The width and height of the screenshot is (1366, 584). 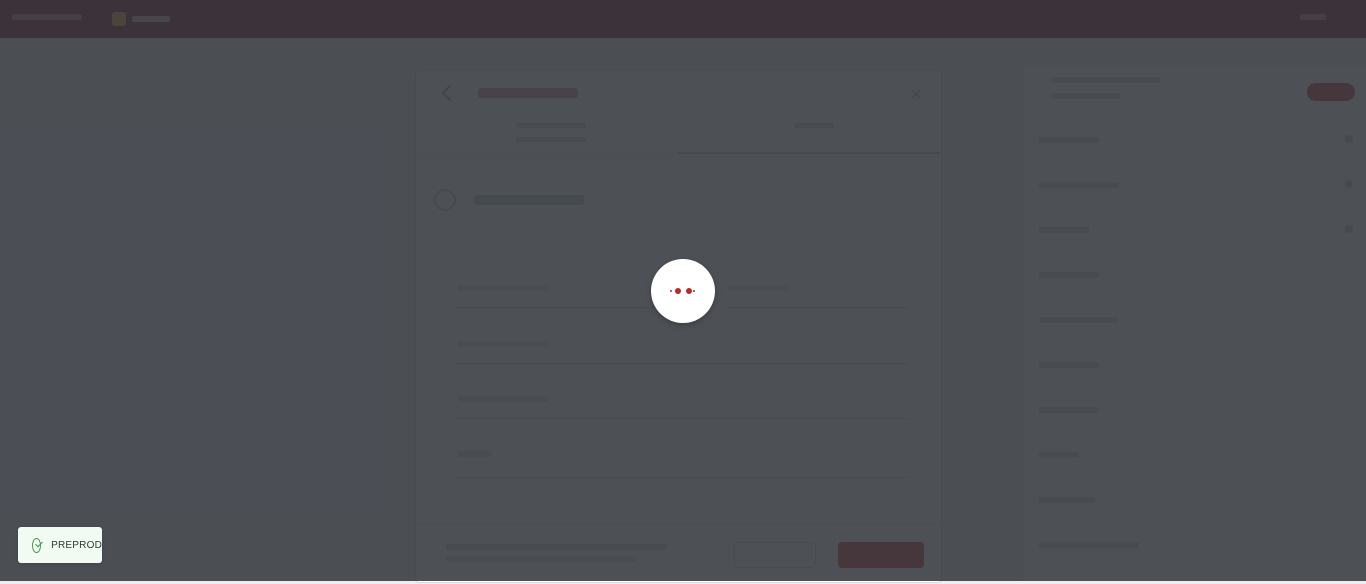 I want to click on check-circle-icon, so click(x=37, y=545).